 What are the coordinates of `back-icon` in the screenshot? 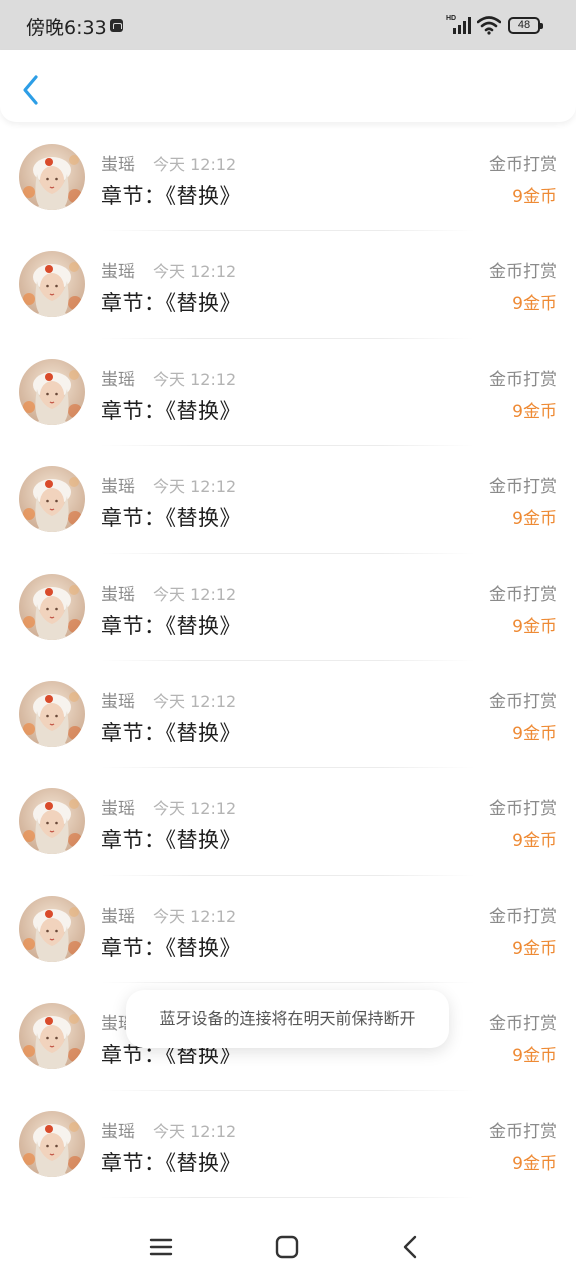 It's located at (410, 1247).